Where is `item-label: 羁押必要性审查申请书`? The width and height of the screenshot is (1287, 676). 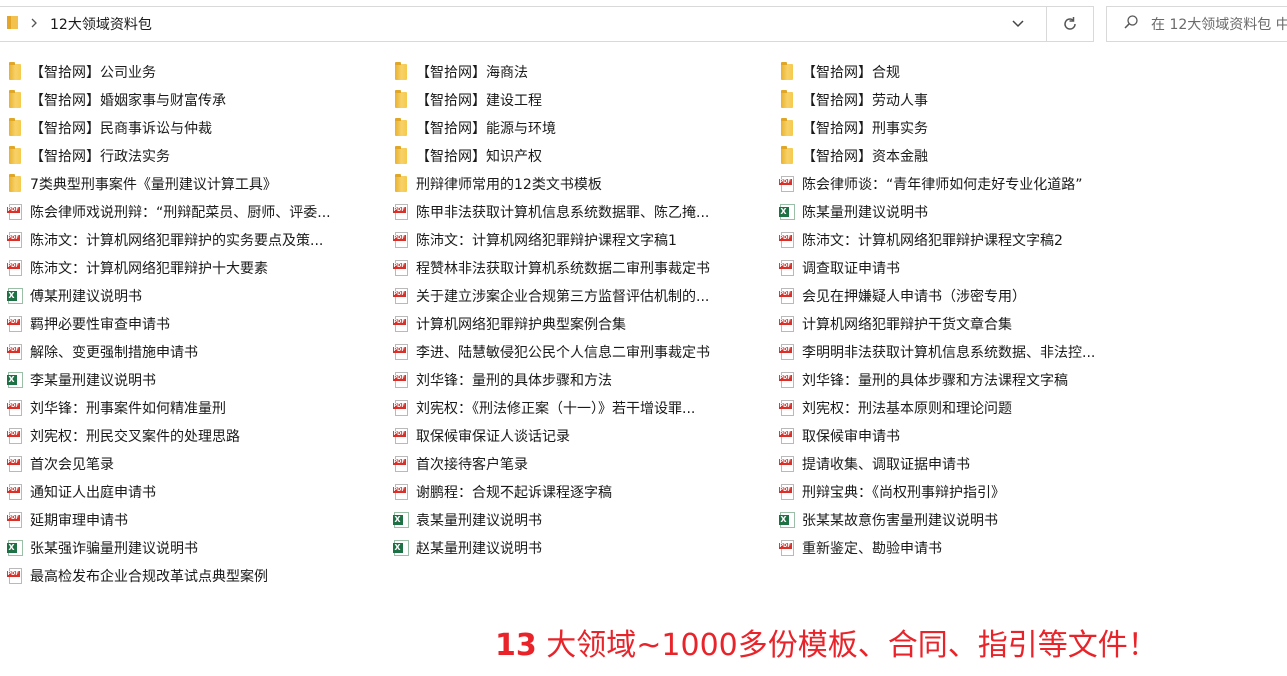
item-label: 羁押必要性审查申请书 is located at coordinates (100, 325).